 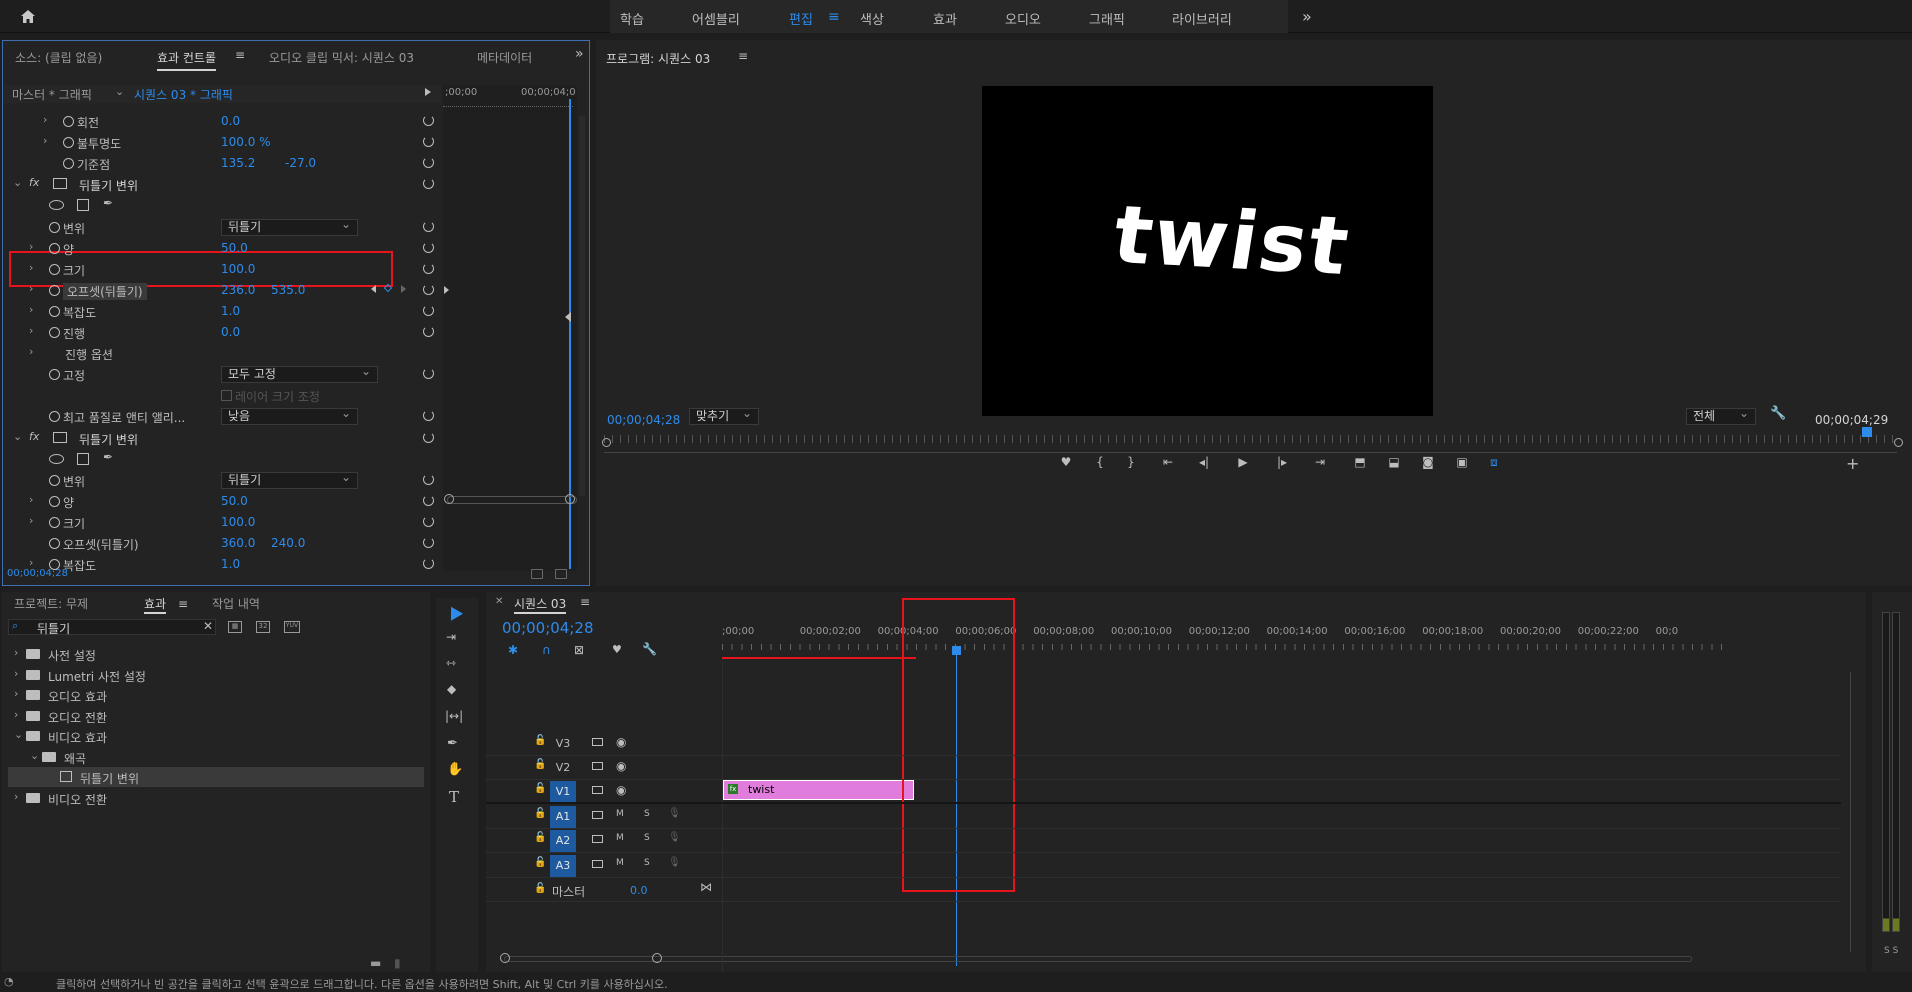 I want to click on workspace-tab-7: 라이브러리, so click(x=1202, y=18).